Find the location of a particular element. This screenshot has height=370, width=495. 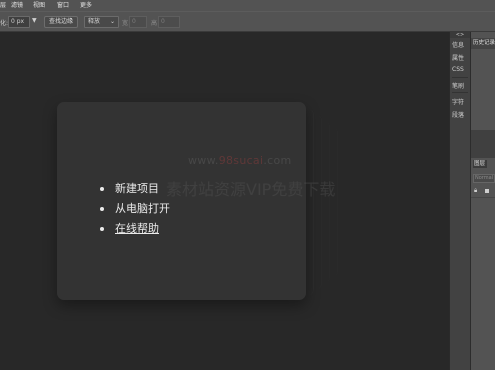

layers-tab-bar: 图层 is located at coordinates (483, 163).